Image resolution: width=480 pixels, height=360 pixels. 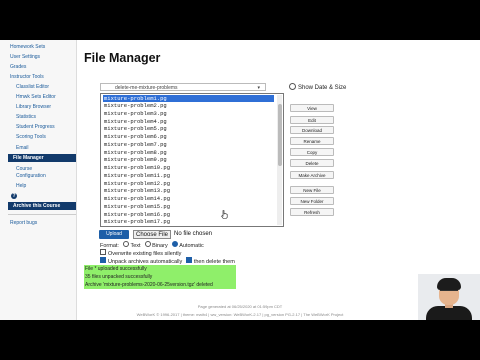 What do you see at coordinates (188, 198) in the screenshot?
I see `file-list-item: mixture-problem14.pg` at bounding box center [188, 198].